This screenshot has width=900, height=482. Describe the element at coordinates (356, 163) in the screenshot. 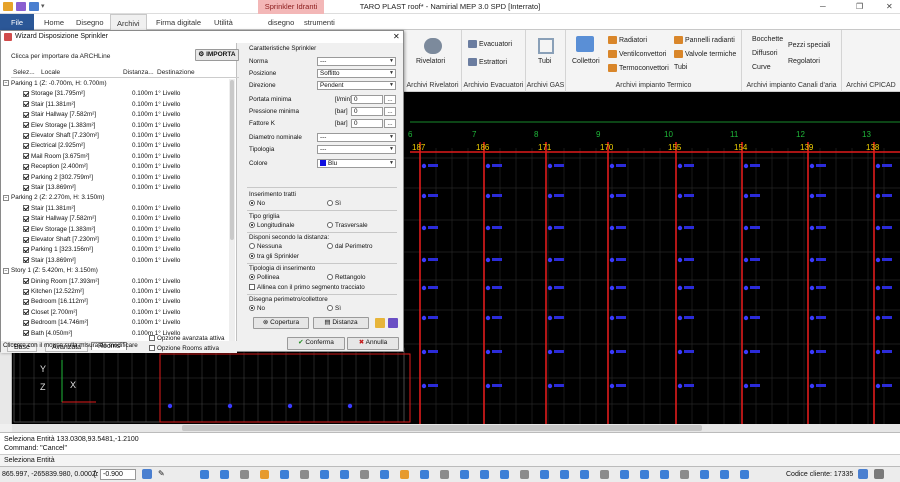

I see `color-select: Blu ▼` at that location.